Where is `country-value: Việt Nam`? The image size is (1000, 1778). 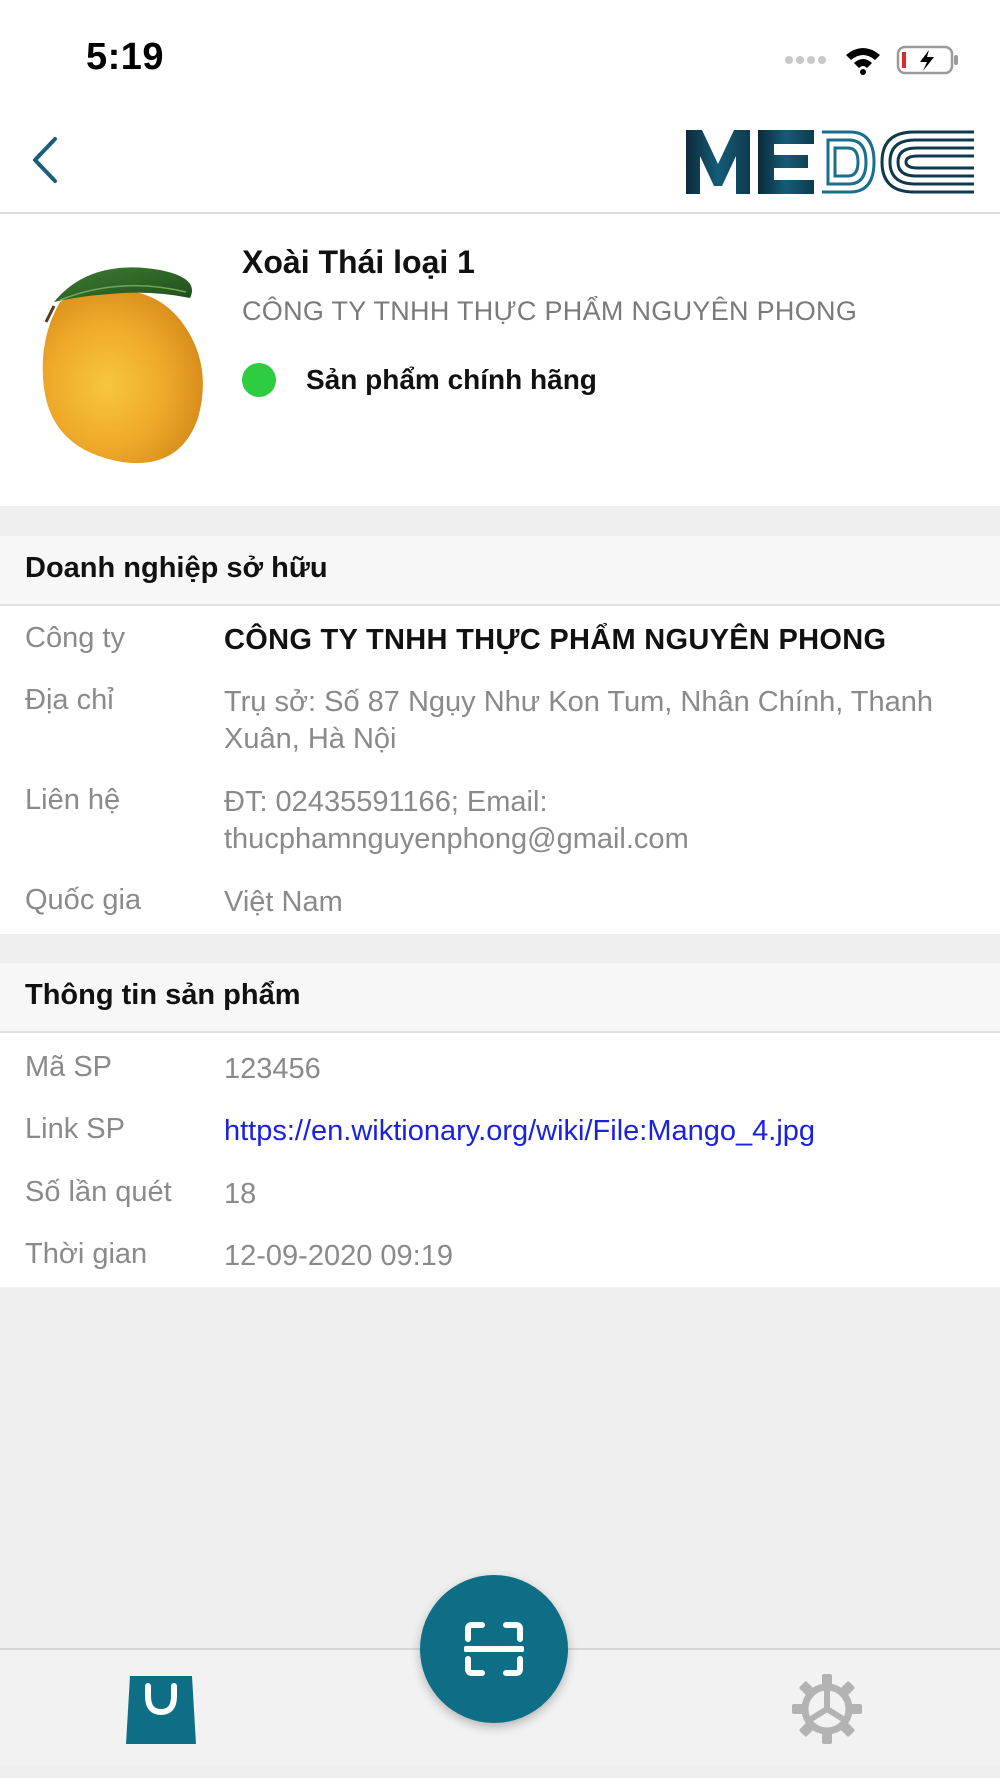
country-value: Việt Nam is located at coordinates (283, 902).